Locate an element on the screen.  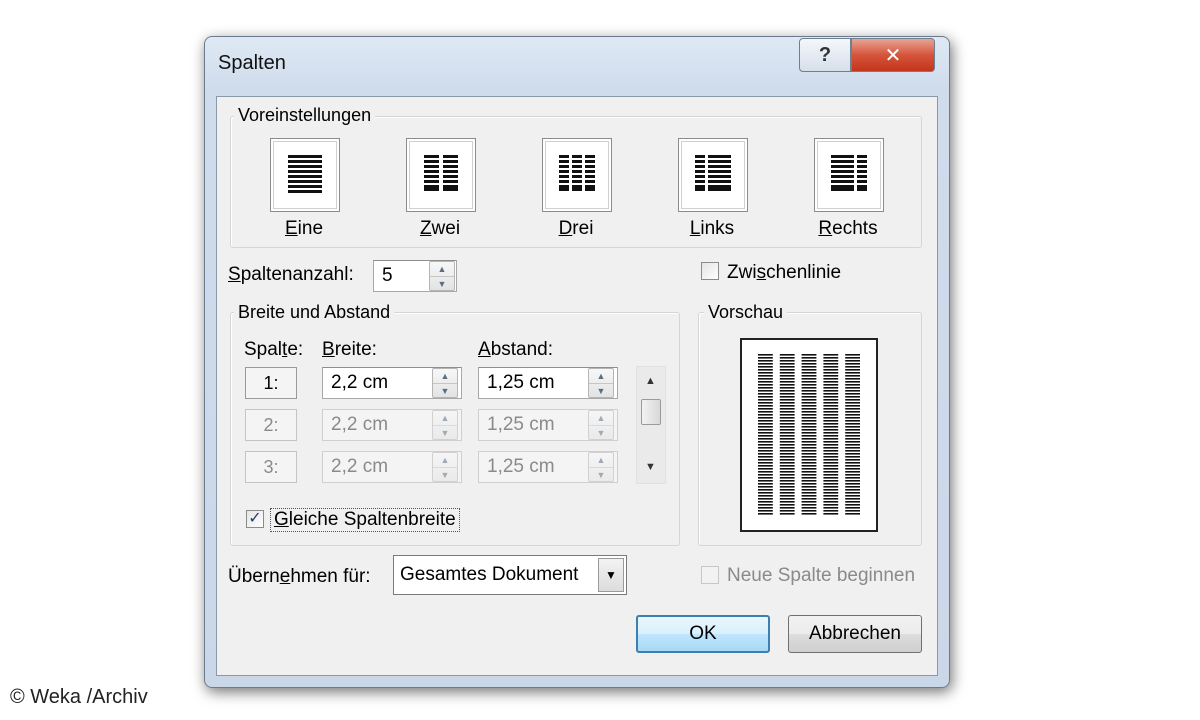
preset-two-button is located at coordinates (441, 175).